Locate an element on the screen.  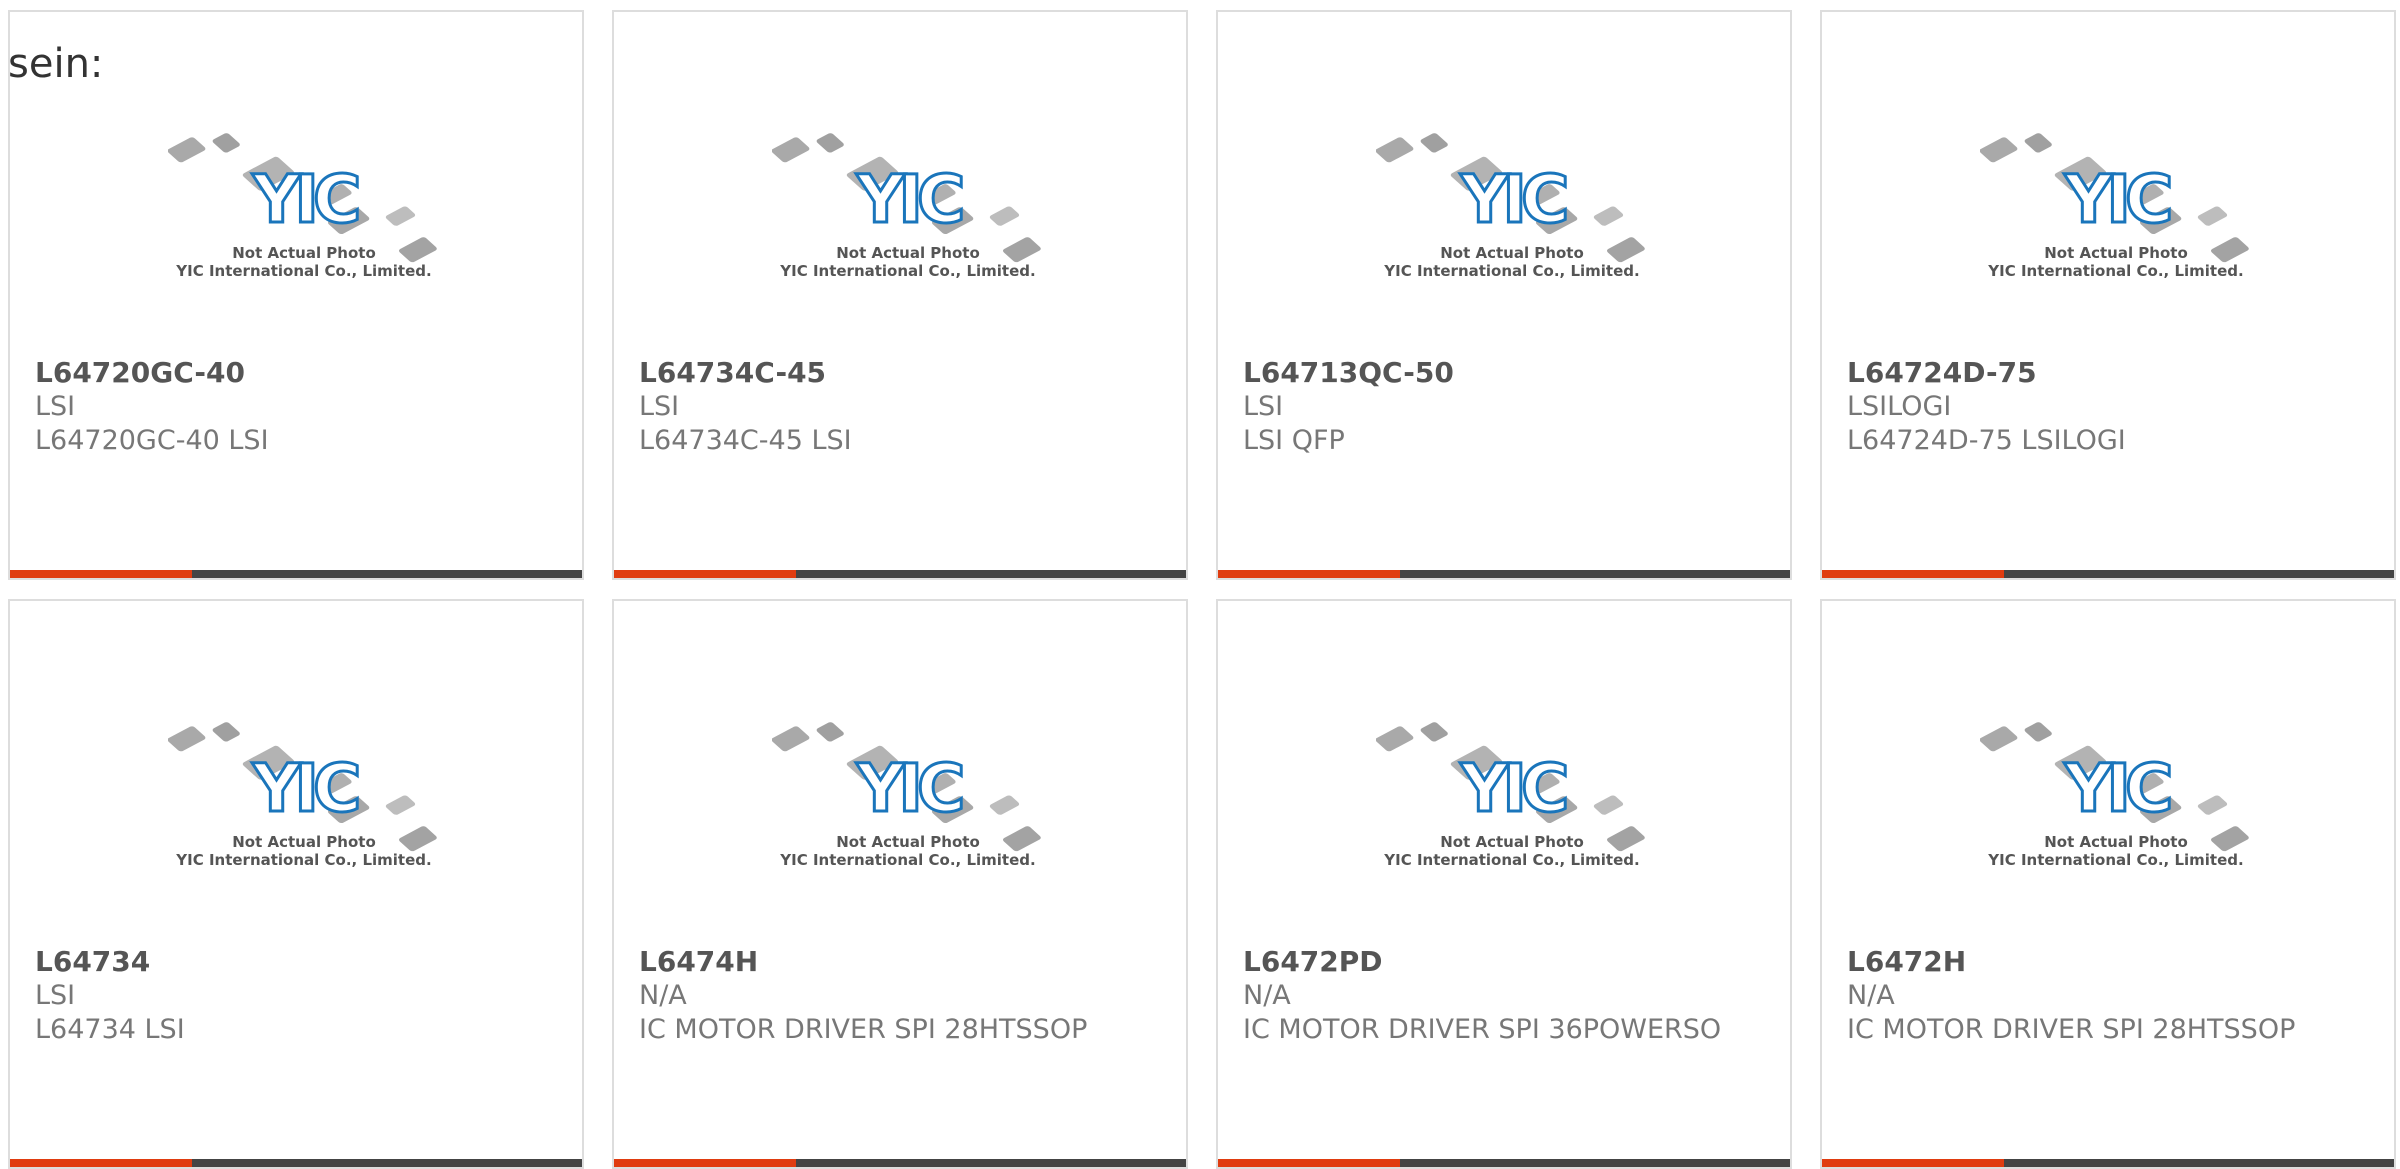
product-description: LSI QFP is located at coordinates (1294, 440).